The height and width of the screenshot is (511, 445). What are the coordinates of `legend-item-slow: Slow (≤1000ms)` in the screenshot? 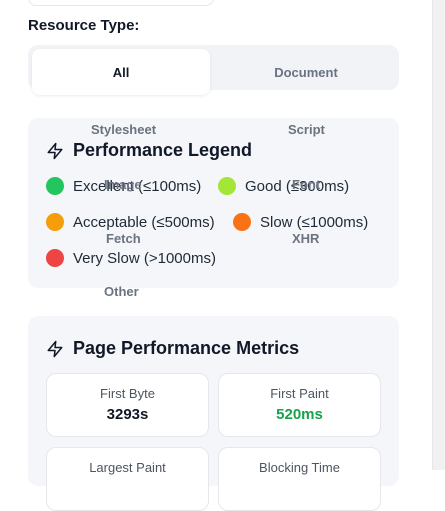 It's located at (300, 222).